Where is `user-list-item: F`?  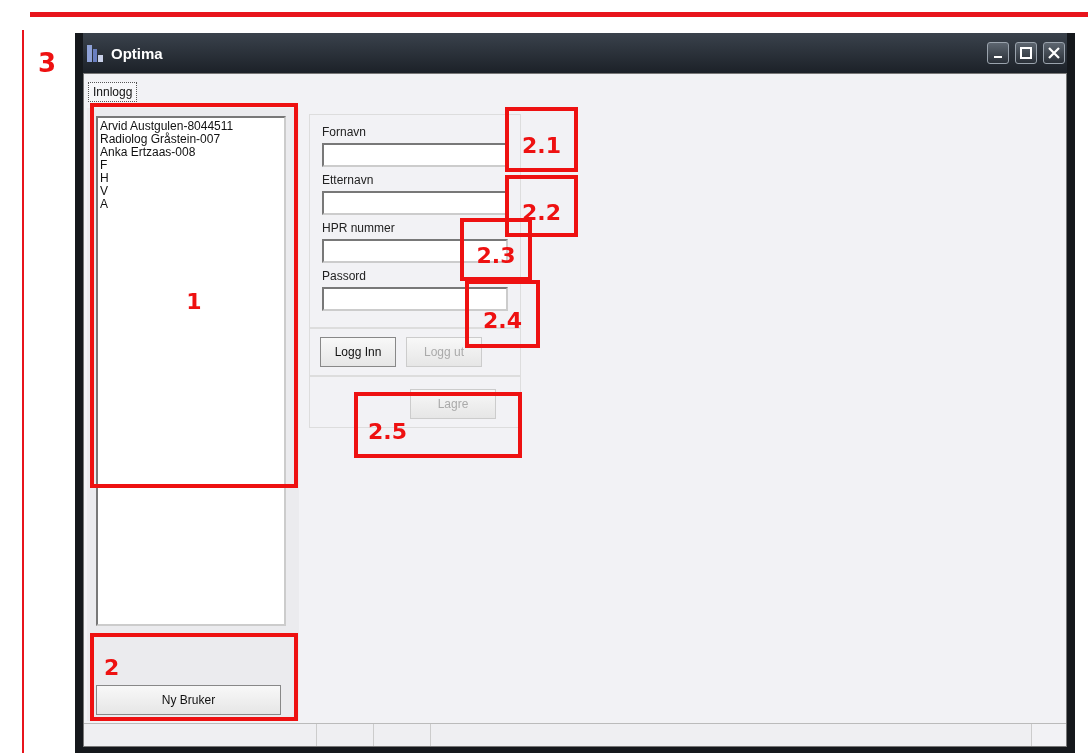
user-list-item: F is located at coordinates (191, 165).